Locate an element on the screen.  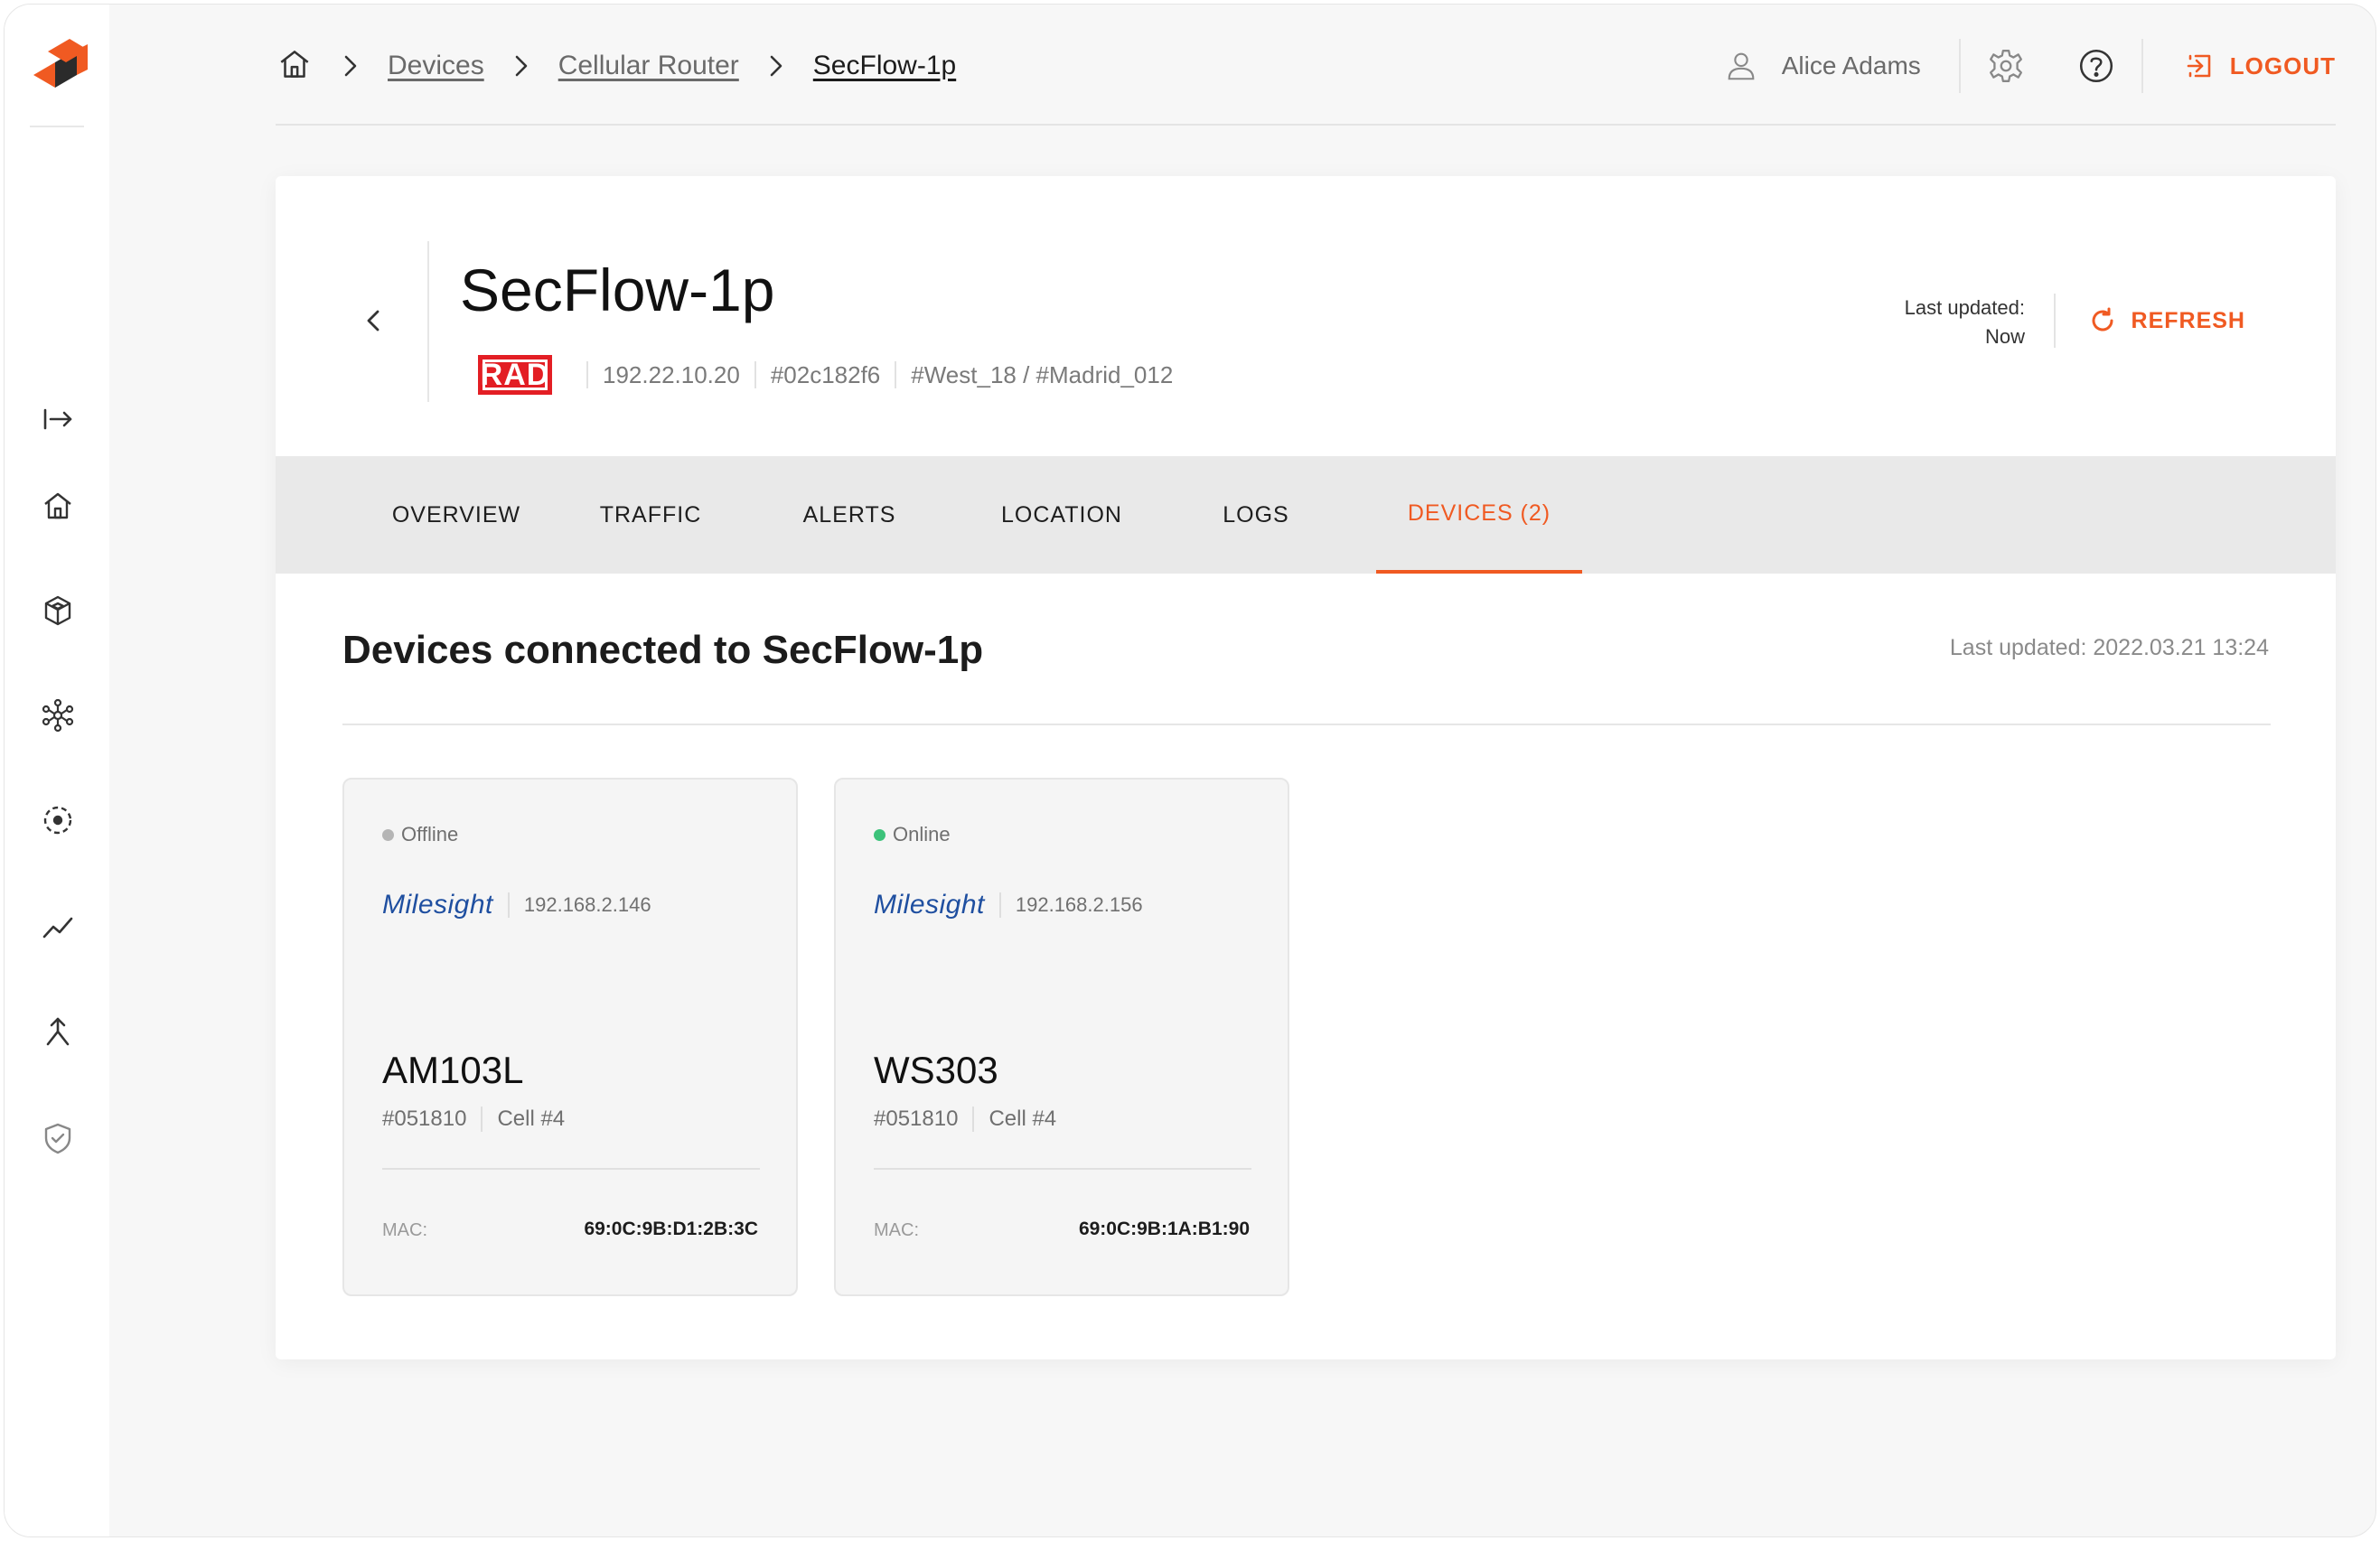
status-badge: Offline is located at coordinates (420, 834).